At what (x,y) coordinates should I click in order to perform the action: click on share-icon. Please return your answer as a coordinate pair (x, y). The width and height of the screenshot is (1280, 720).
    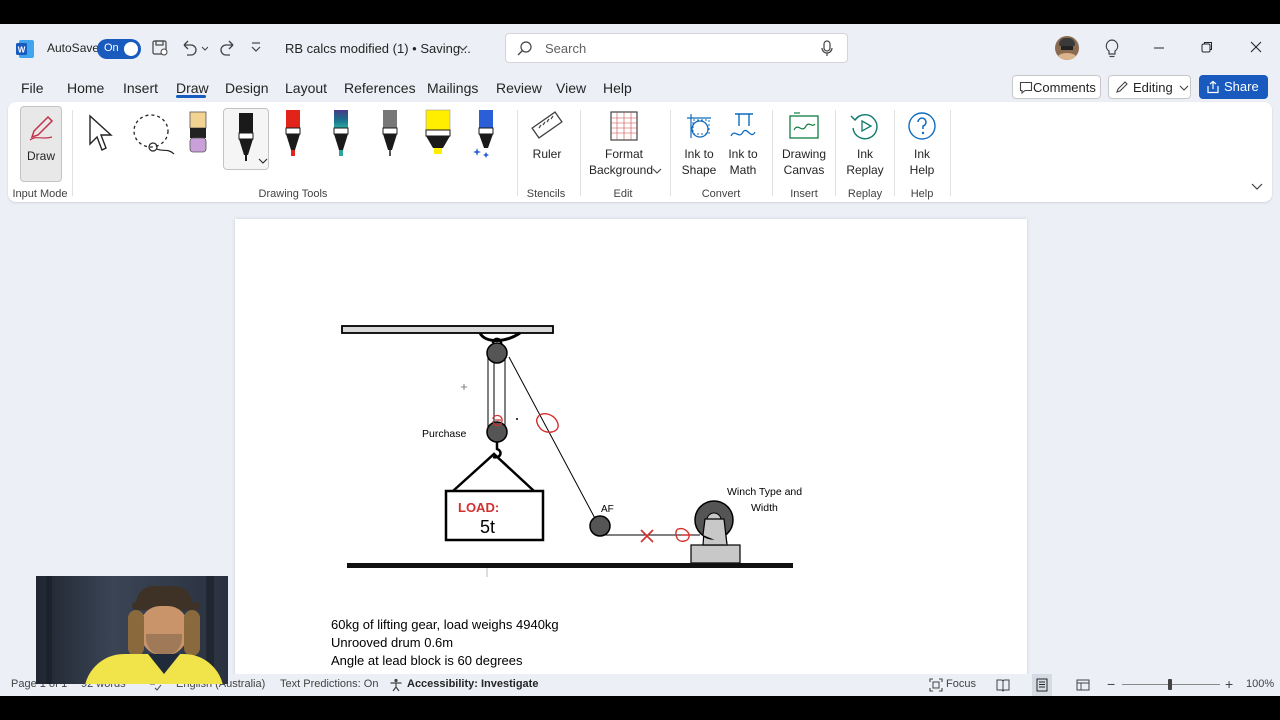
    Looking at the image, I should click on (1213, 87).